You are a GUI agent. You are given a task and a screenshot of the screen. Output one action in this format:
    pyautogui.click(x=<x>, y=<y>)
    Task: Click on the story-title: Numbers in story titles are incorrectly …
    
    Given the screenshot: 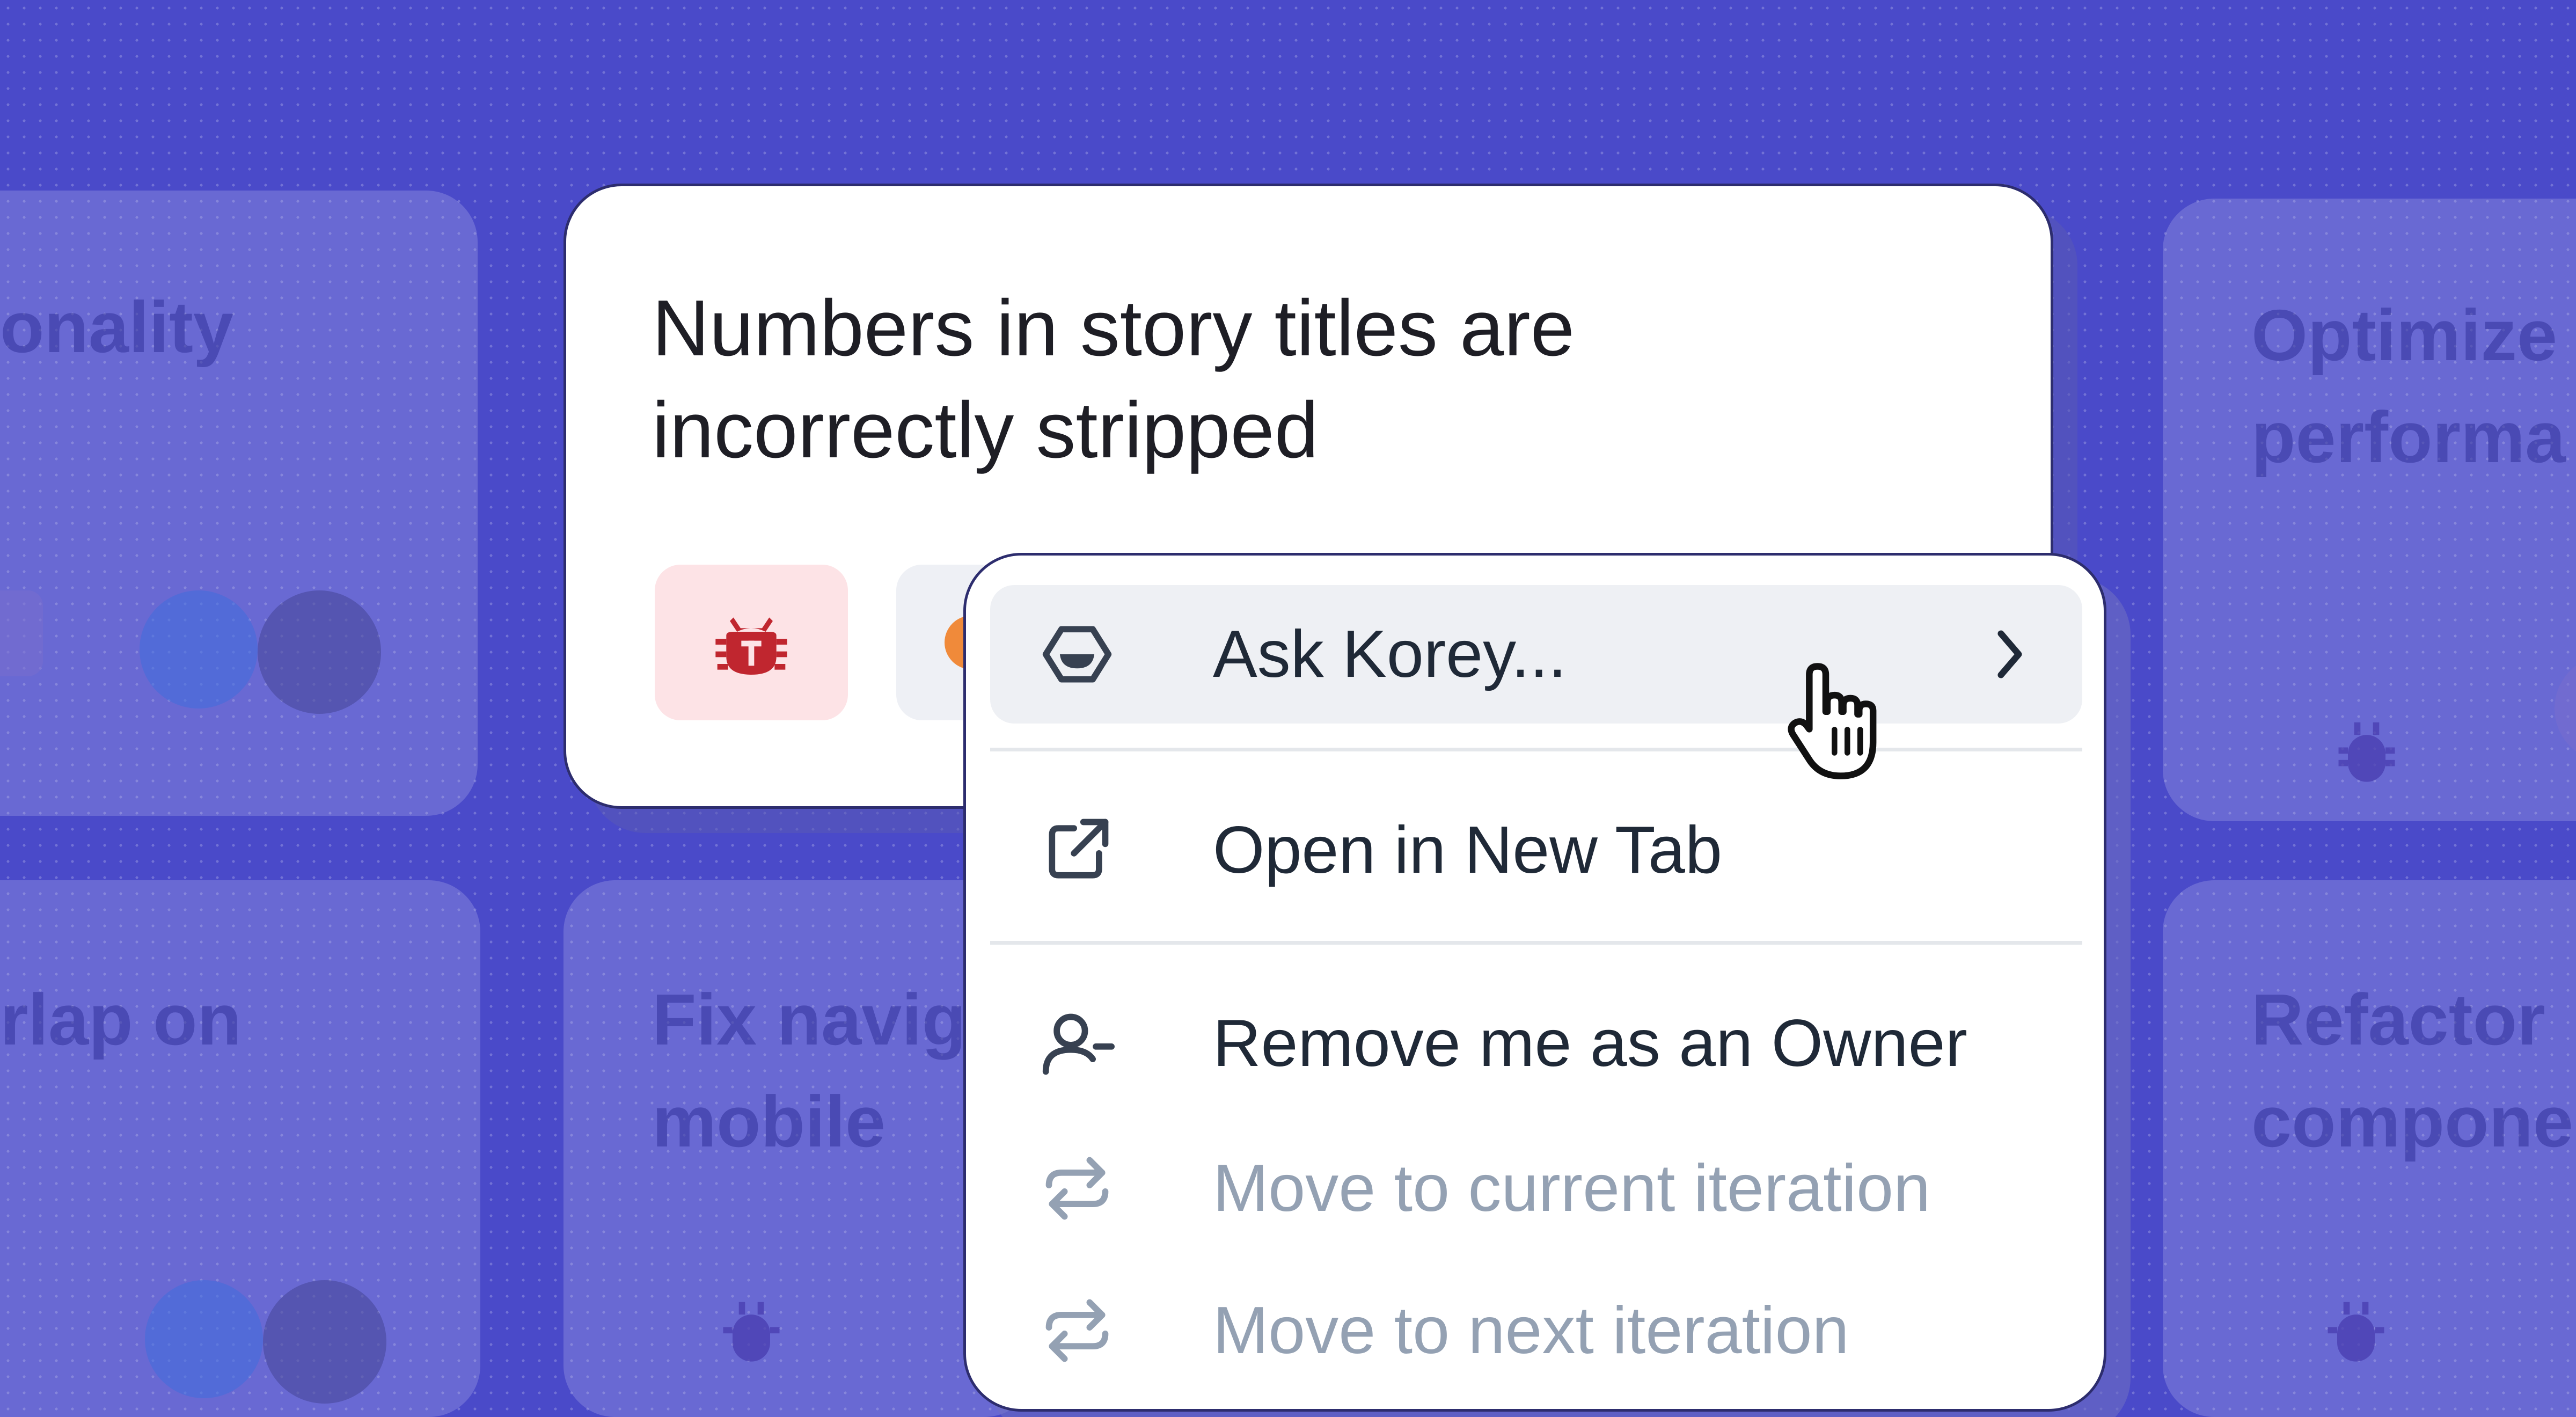 What is the action you would take?
    pyautogui.click(x=1113, y=379)
    